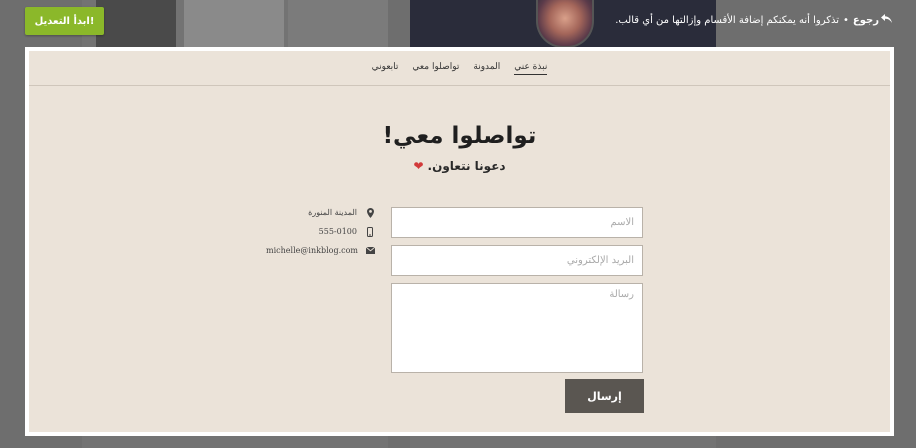  I want to click on back-link: رجوع, so click(872, 20).